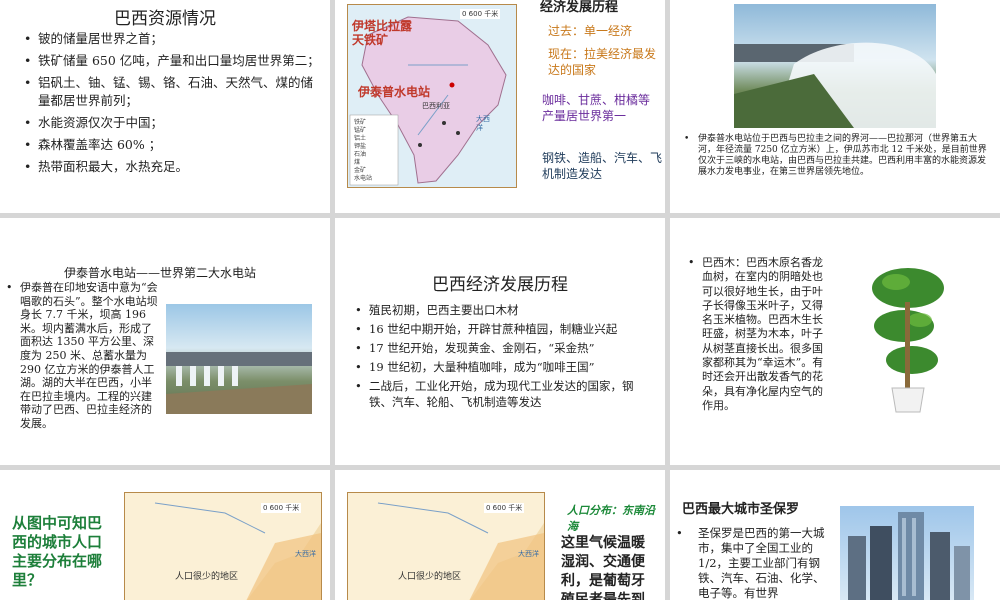 This screenshot has width=1000, height=600. Describe the element at coordinates (394, 92) in the screenshot. I see `map-label-hydro: 伊泰普水电站` at that location.